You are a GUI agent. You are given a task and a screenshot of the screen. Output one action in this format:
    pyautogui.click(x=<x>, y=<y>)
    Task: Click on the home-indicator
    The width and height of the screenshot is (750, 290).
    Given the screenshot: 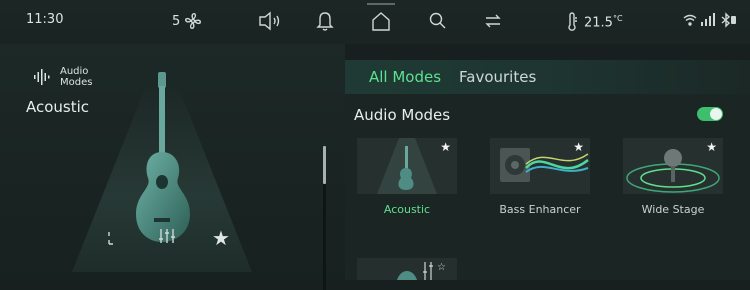 What is the action you would take?
    pyautogui.click(x=381, y=4)
    